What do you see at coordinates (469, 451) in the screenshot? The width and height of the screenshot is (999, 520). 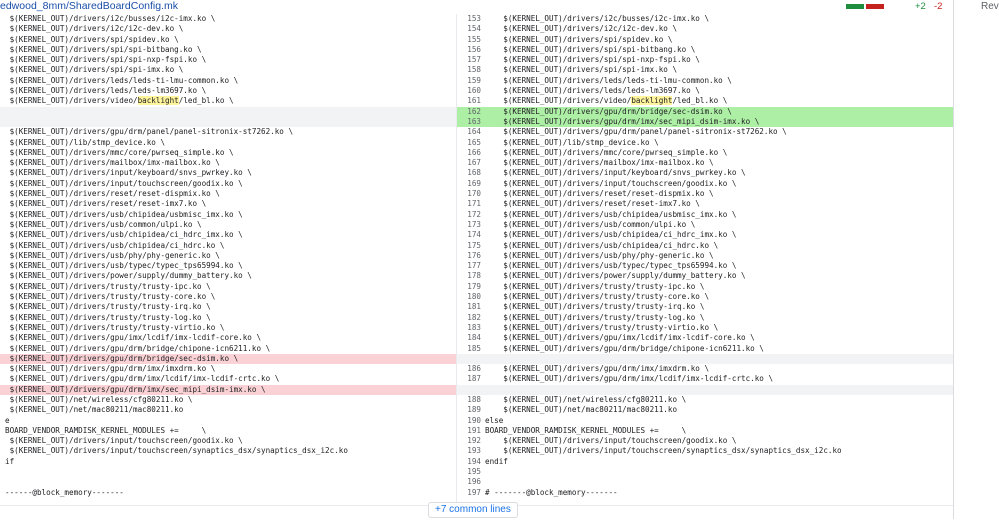 I see `line-number: 193` at bounding box center [469, 451].